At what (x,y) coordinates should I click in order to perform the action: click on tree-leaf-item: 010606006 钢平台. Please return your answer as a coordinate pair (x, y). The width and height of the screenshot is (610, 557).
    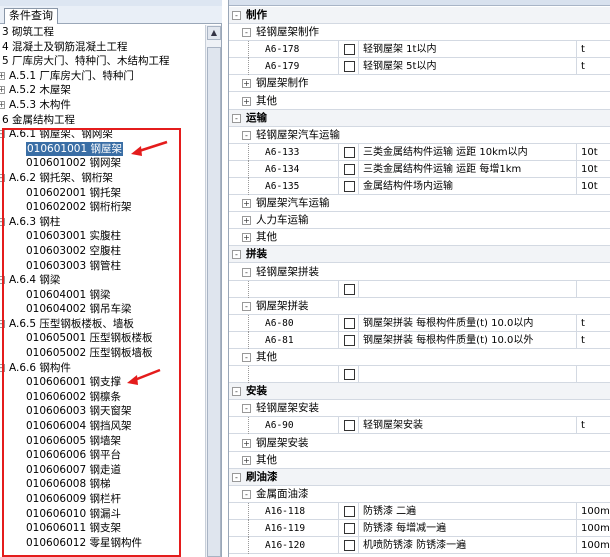
    Looking at the image, I should click on (102, 455).